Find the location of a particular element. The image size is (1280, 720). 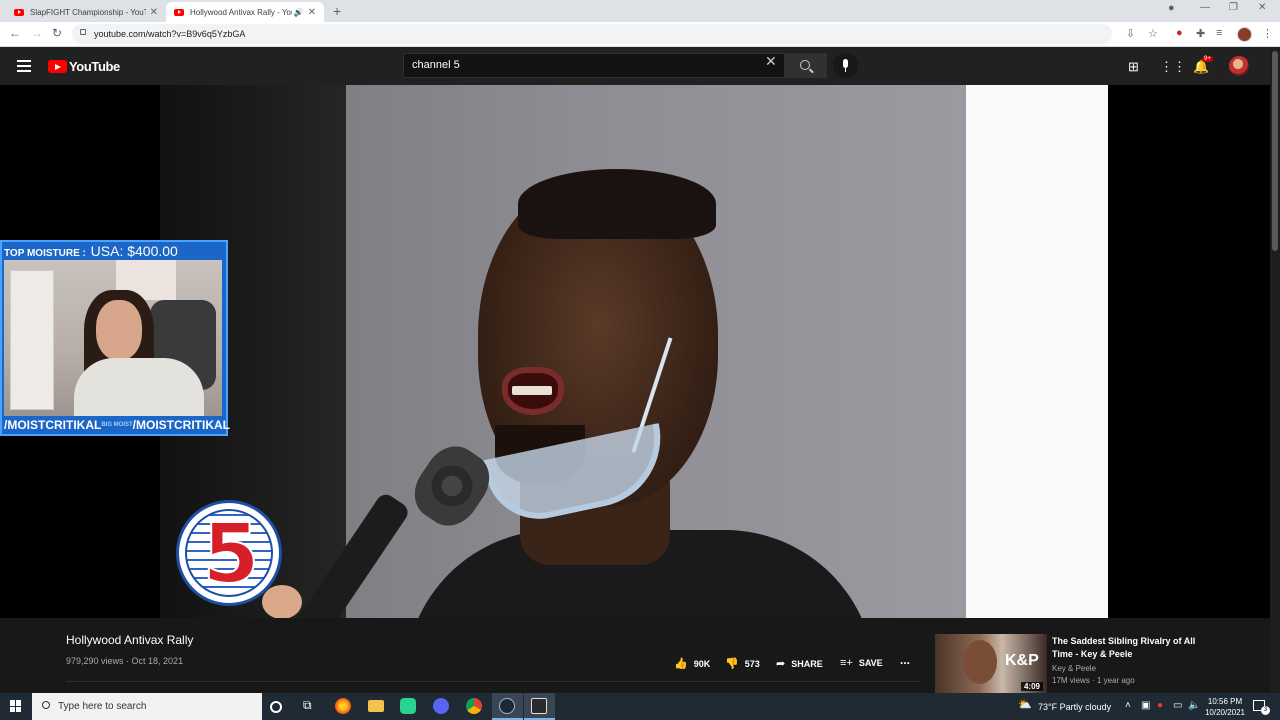

save-label: SAVE is located at coordinates (870, 663).